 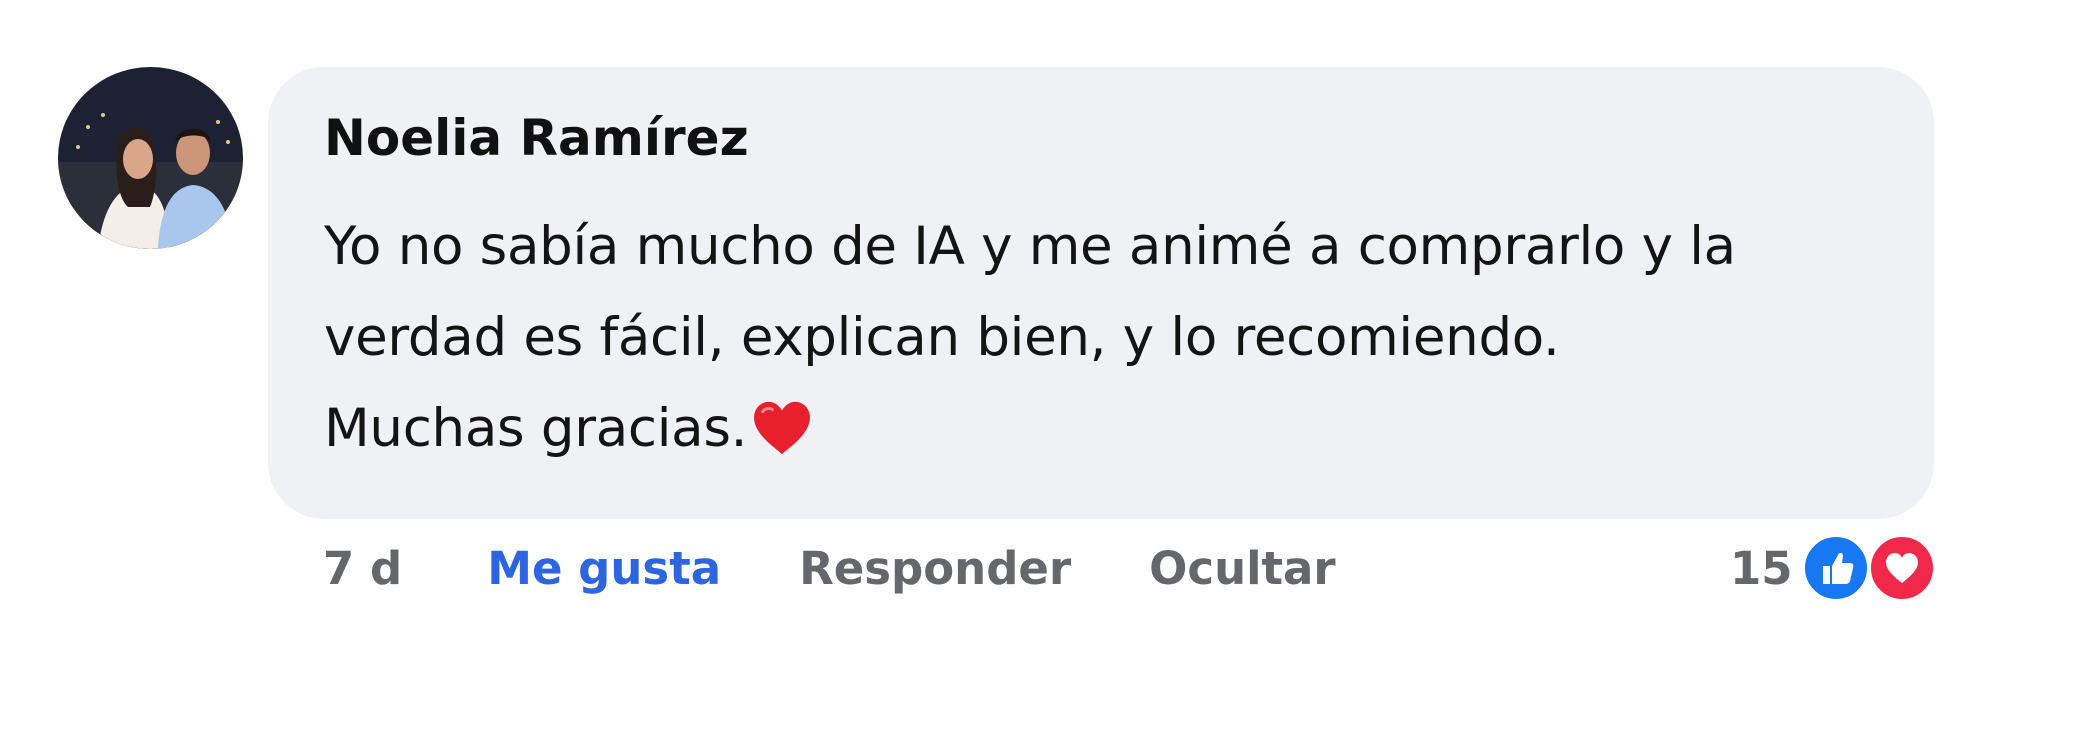 I want to click on reply-button: Responder, so click(x=935, y=568).